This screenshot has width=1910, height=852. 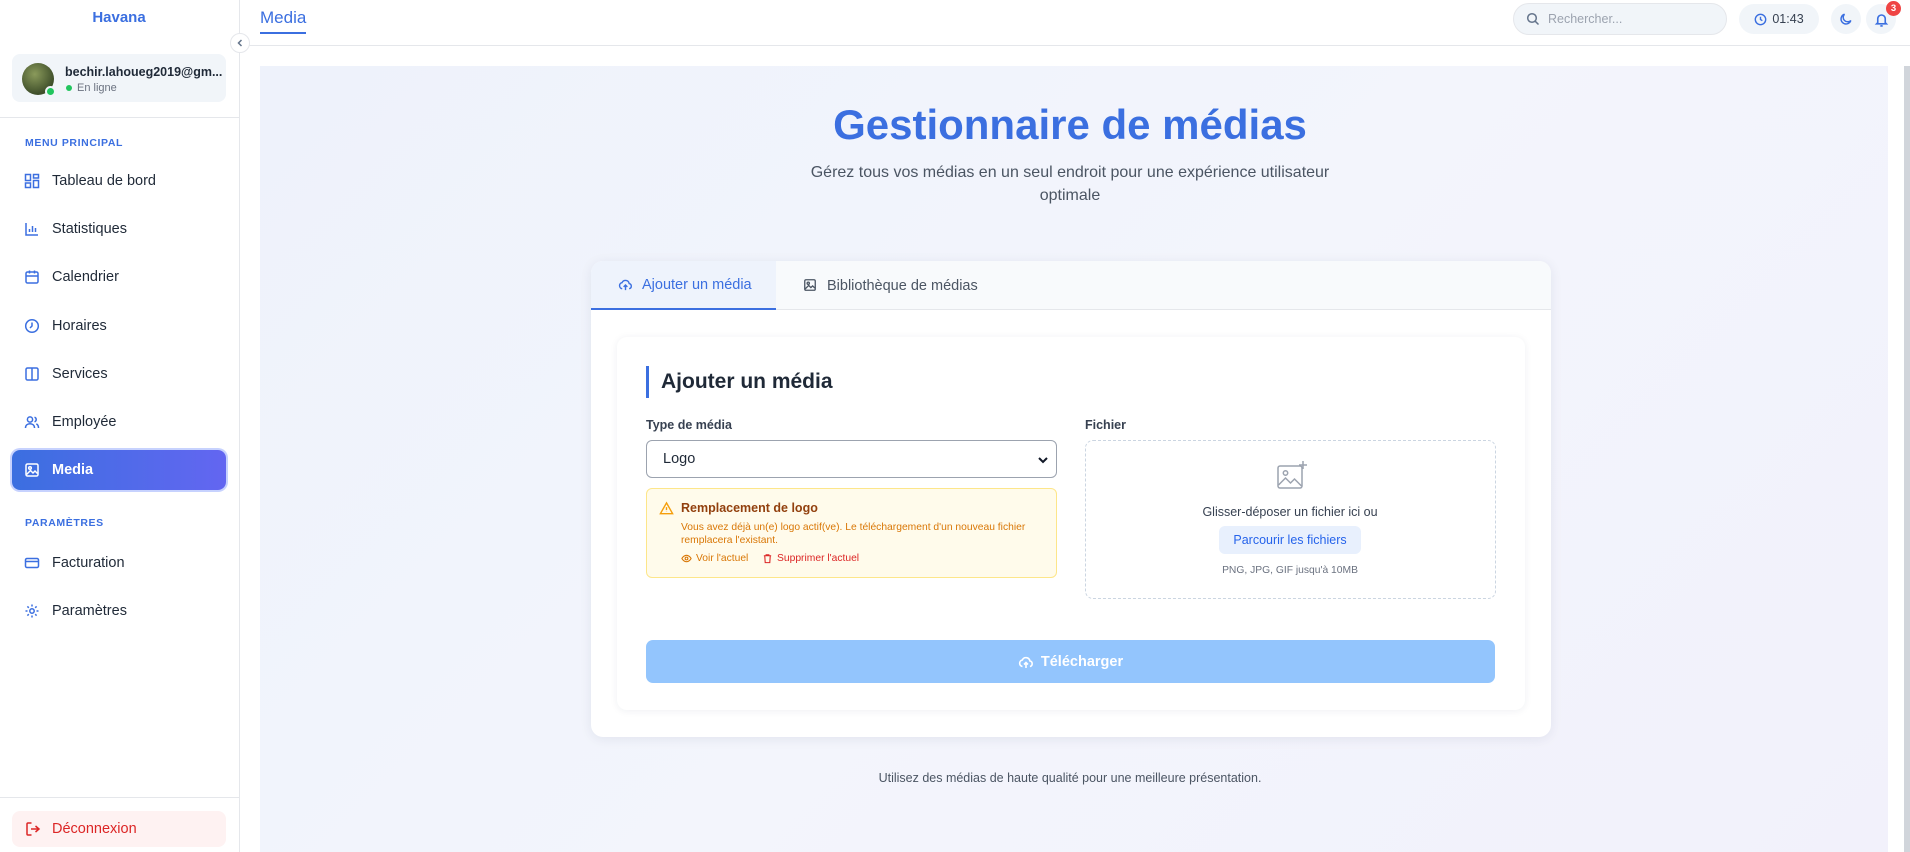 What do you see at coordinates (33, 829) in the screenshot?
I see `logout-icon` at bounding box center [33, 829].